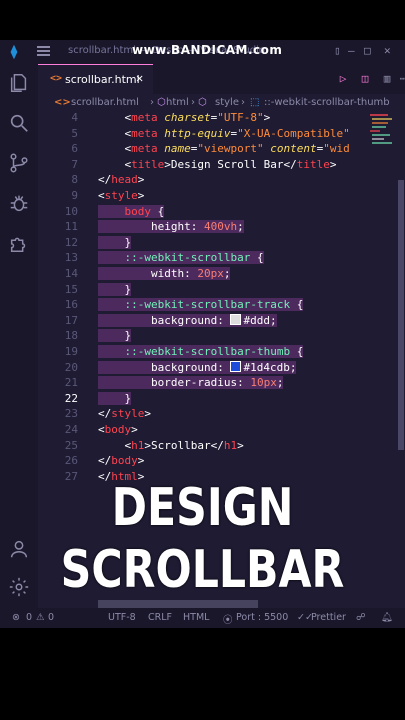 The width and height of the screenshot is (405, 720). Describe the element at coordinates (71, 336) in the screenshot. I see `line-number: 18` at that location.